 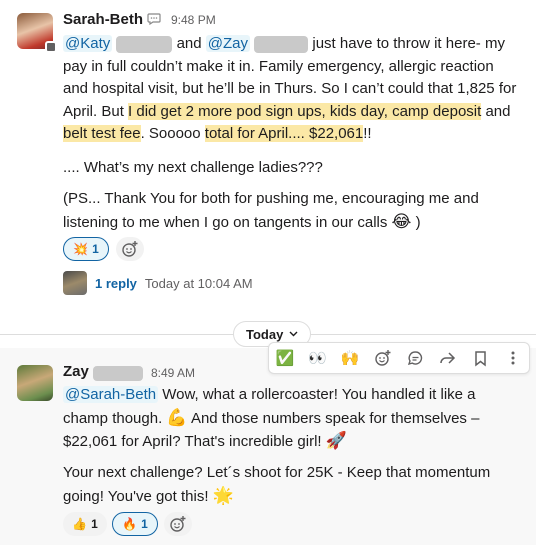 I want to click on day-label: Today, so click(x=265, y=334).